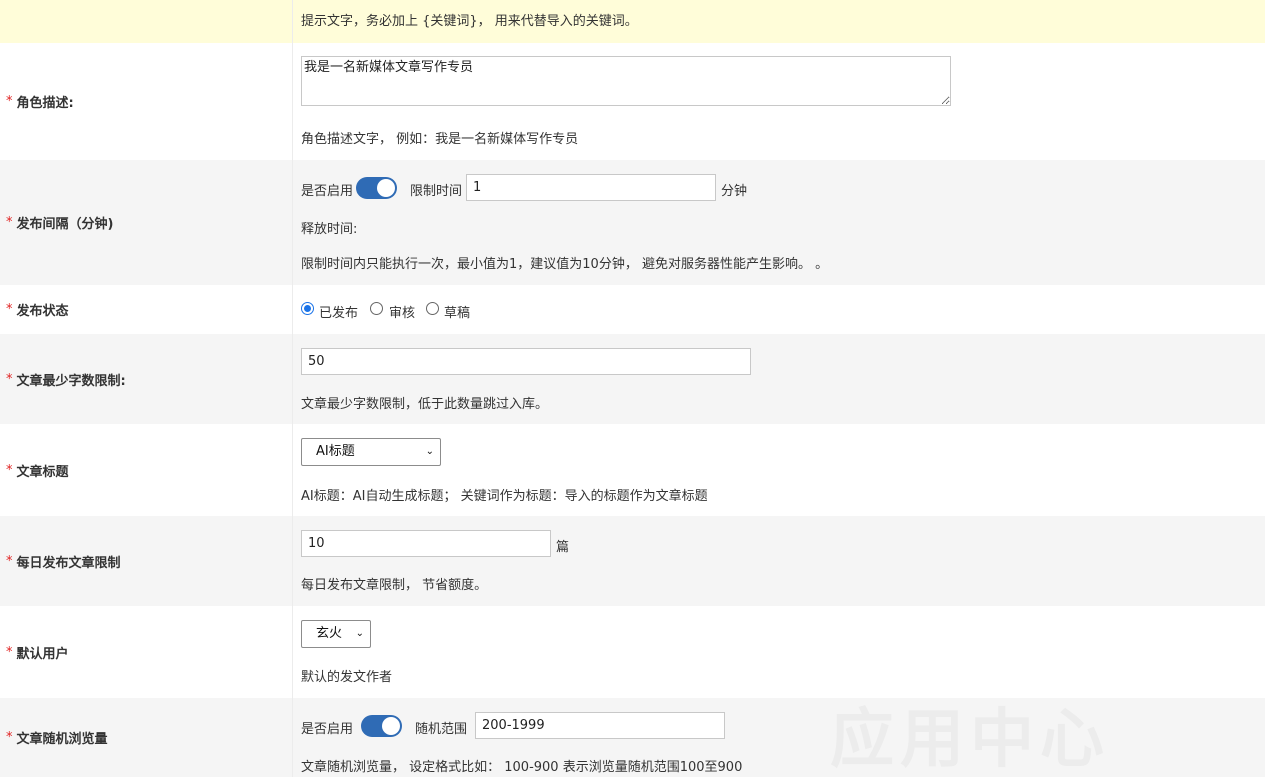  I want to click on status-row: * 发布状态 已发布 审核 草稿, so click(632, 309).